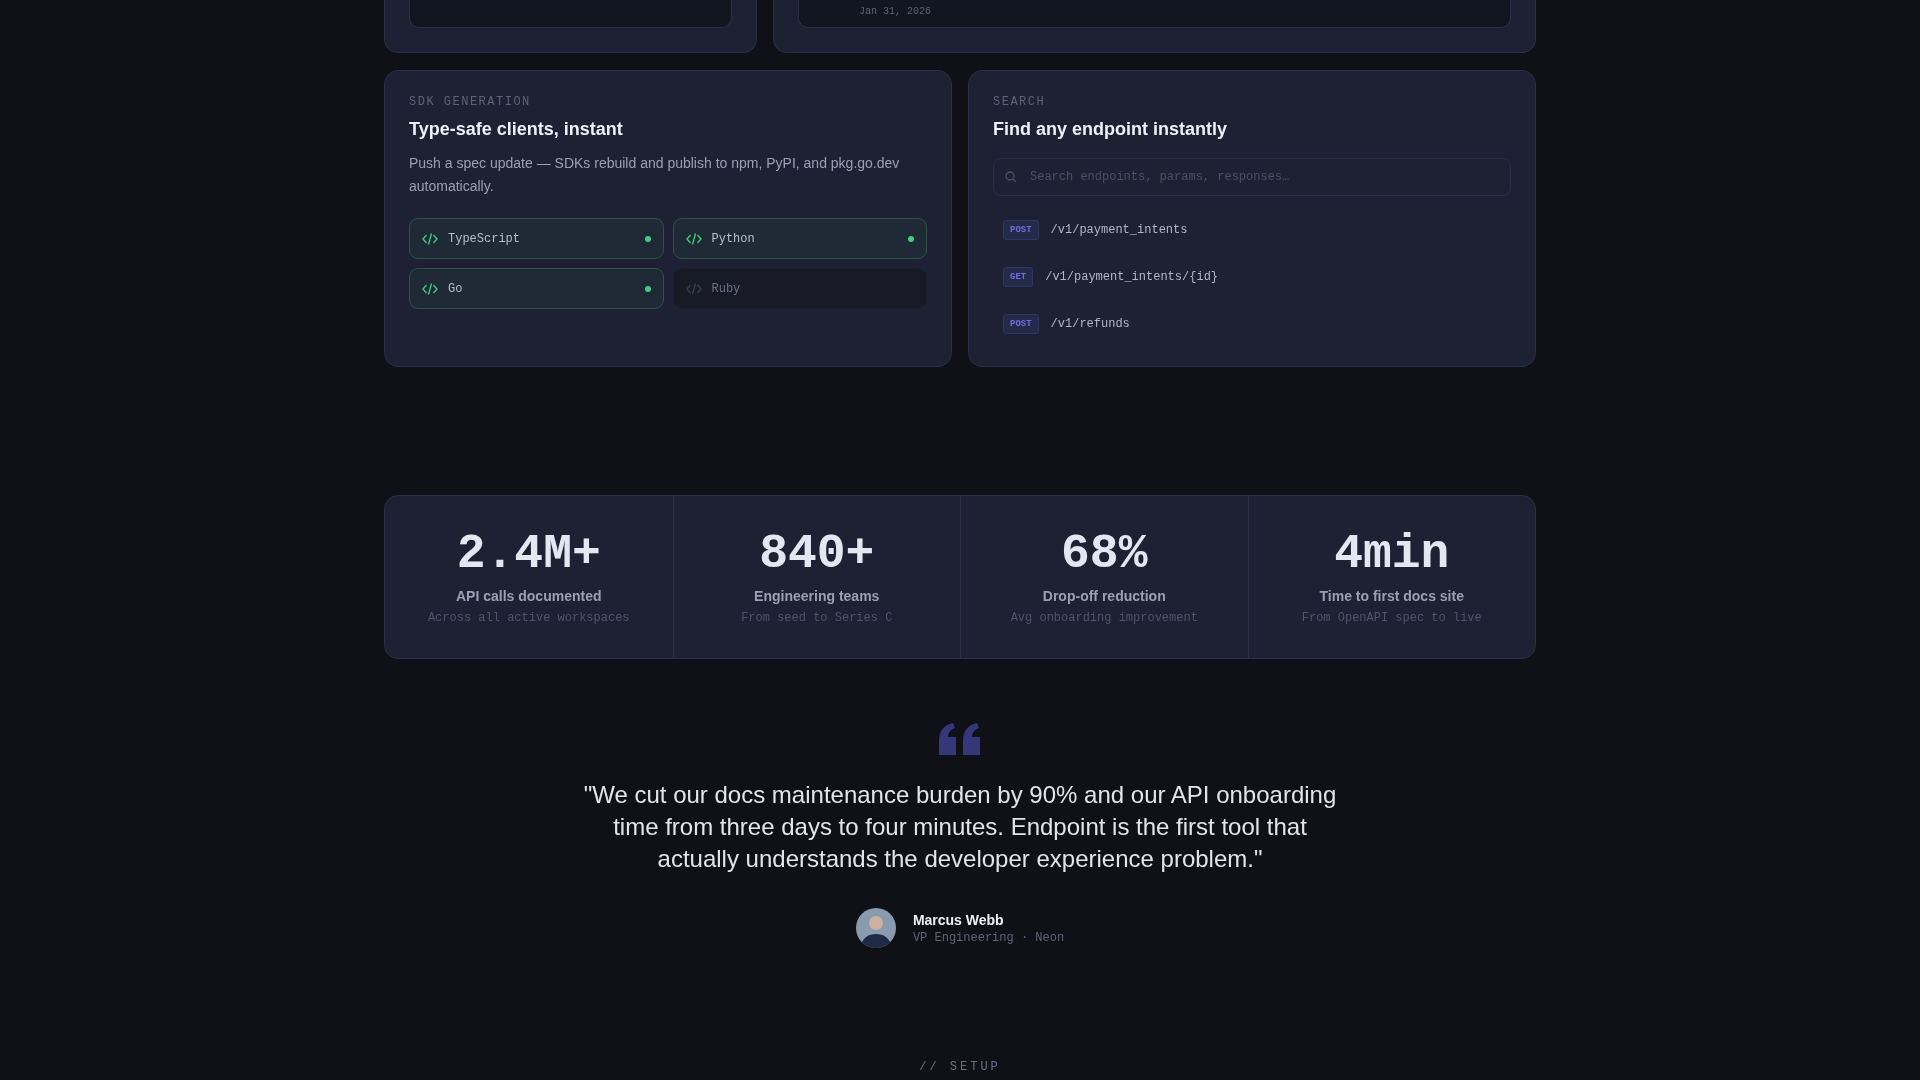 This screenshot has width=1920, height=1080. I want to click on language-chip: Go, so click(536, 288).